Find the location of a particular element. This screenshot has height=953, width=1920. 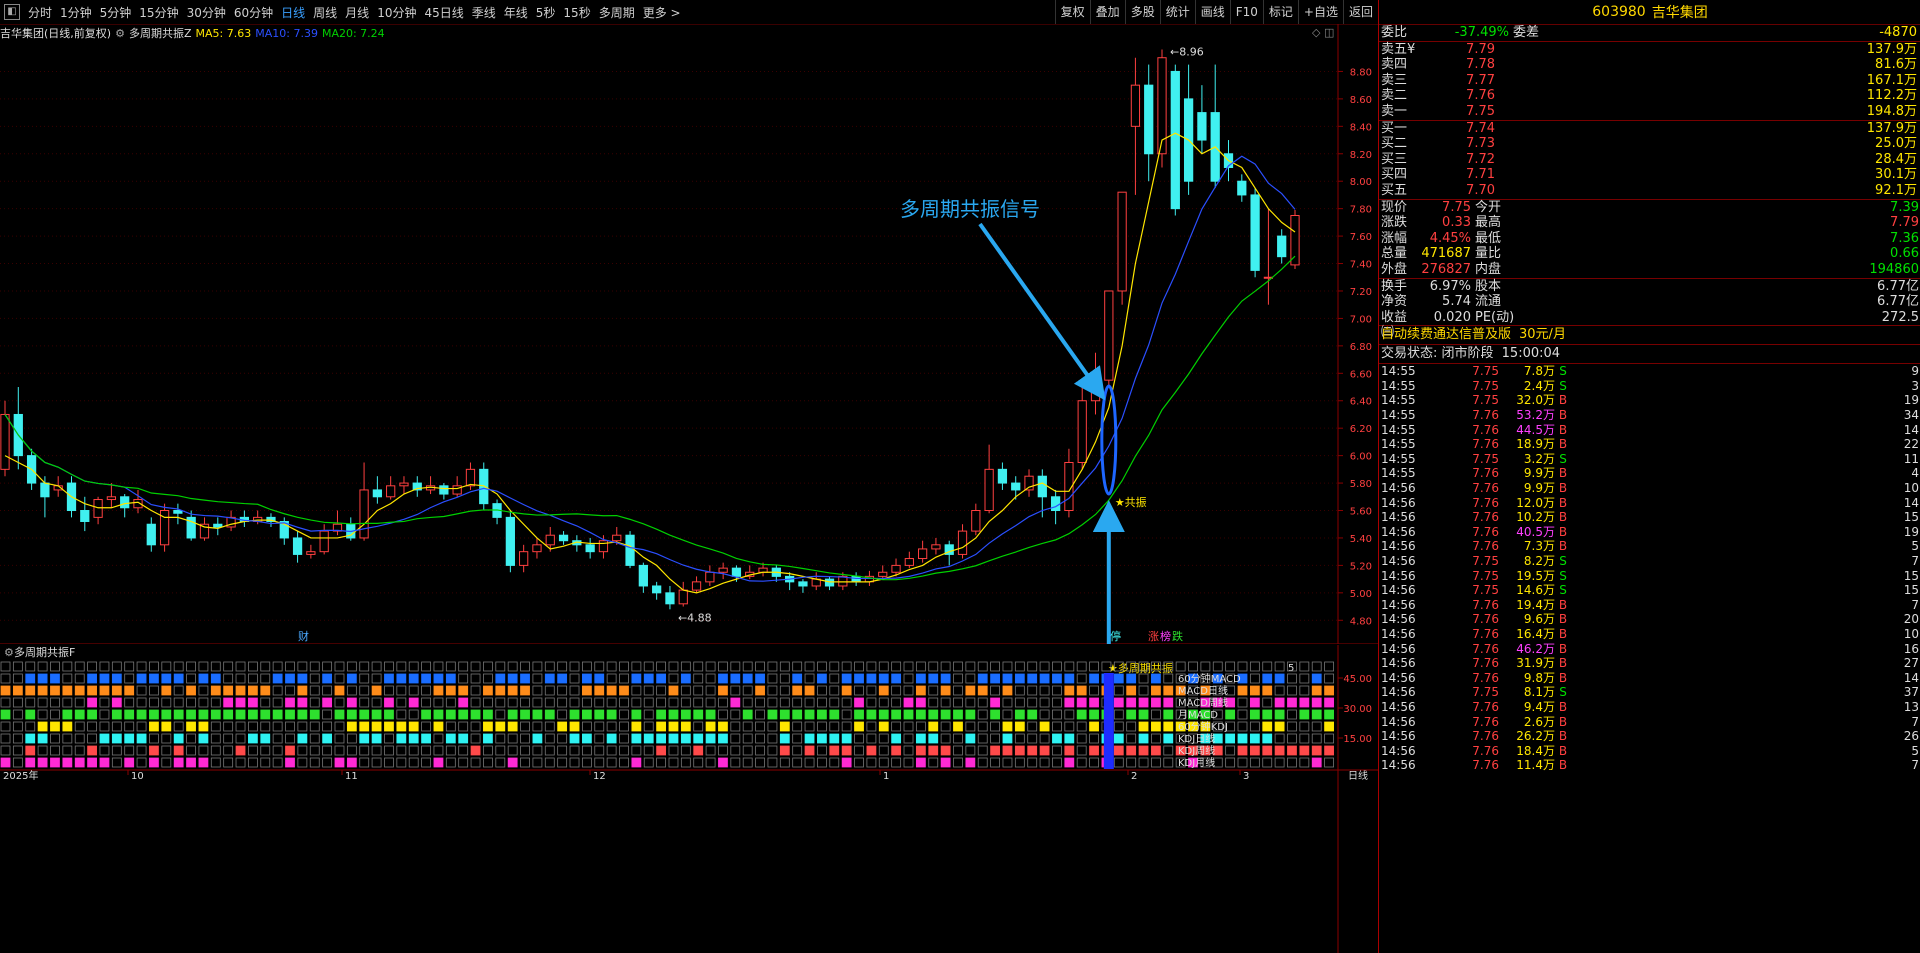

tick-volume: 19.5万 is located at coordinates (1535, 575).